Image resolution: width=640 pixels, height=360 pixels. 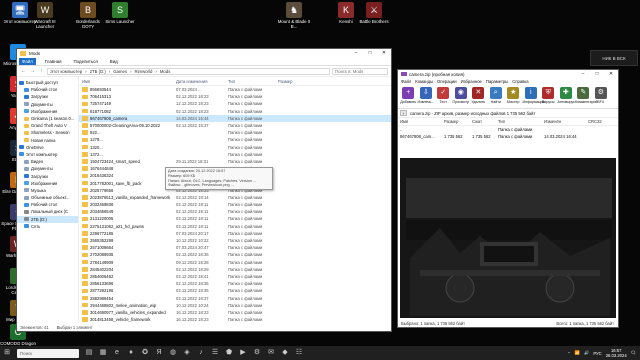 I want to click on nav-item: Видео, so click(x=47, y=161).